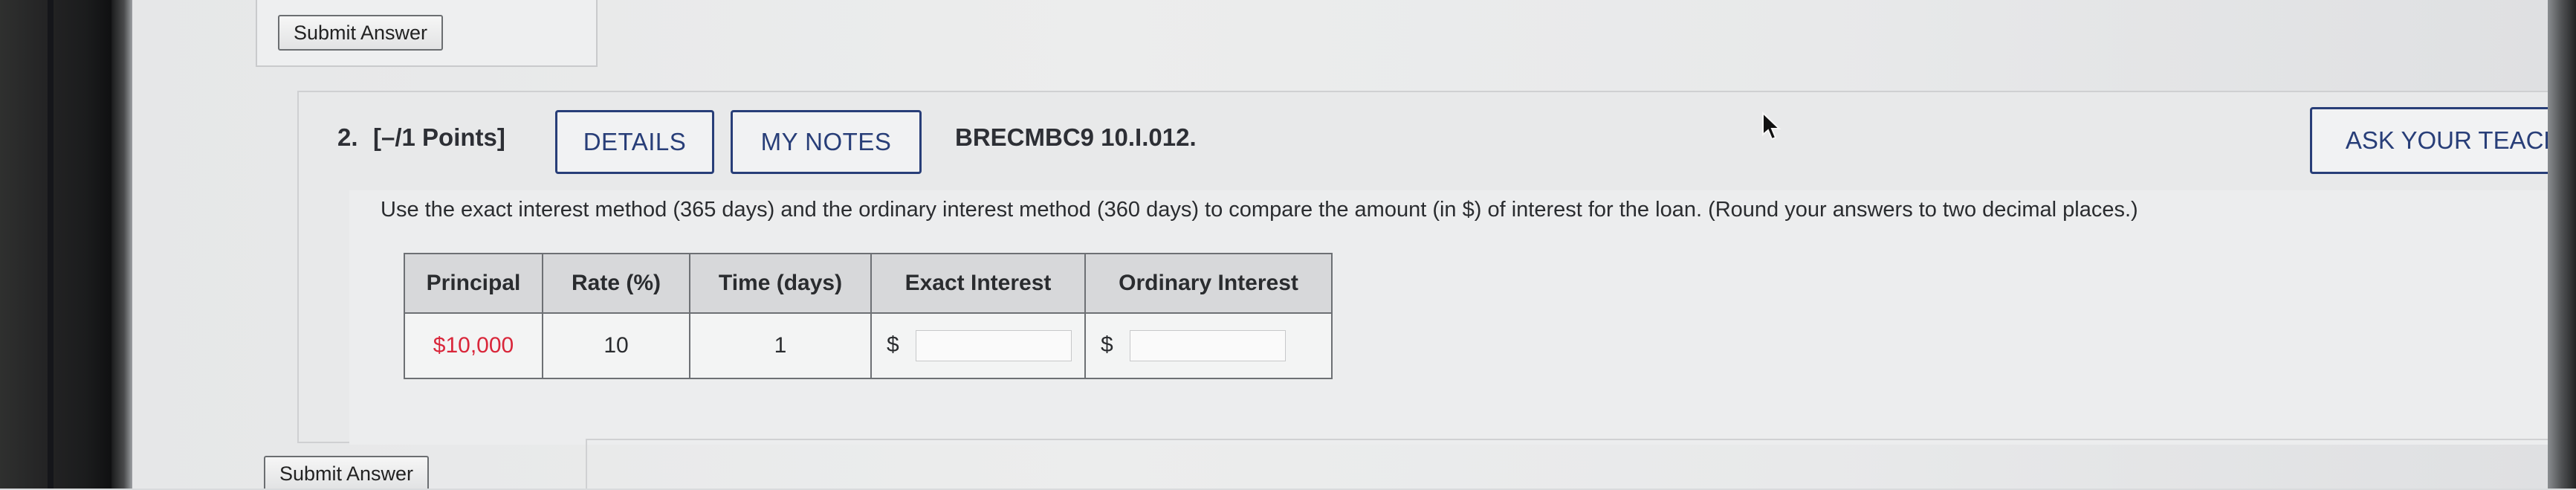  I want to click on ask-your-teacher-button: ASK YOUR TEACHER, so click(2443, 140).